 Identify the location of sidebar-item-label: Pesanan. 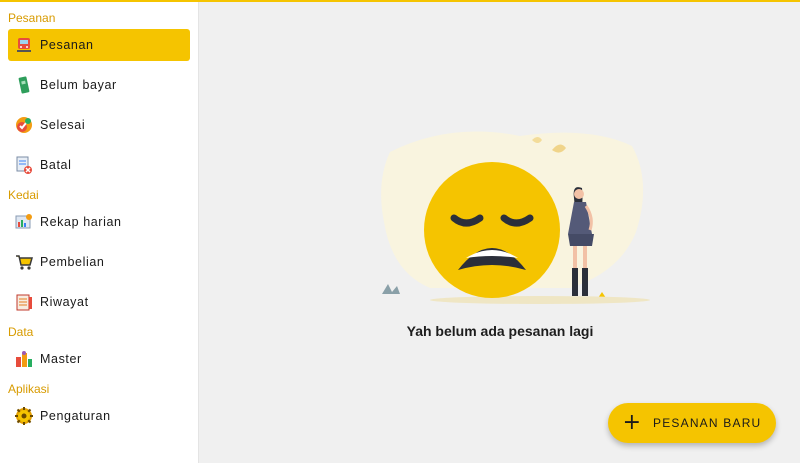
(67, 45).